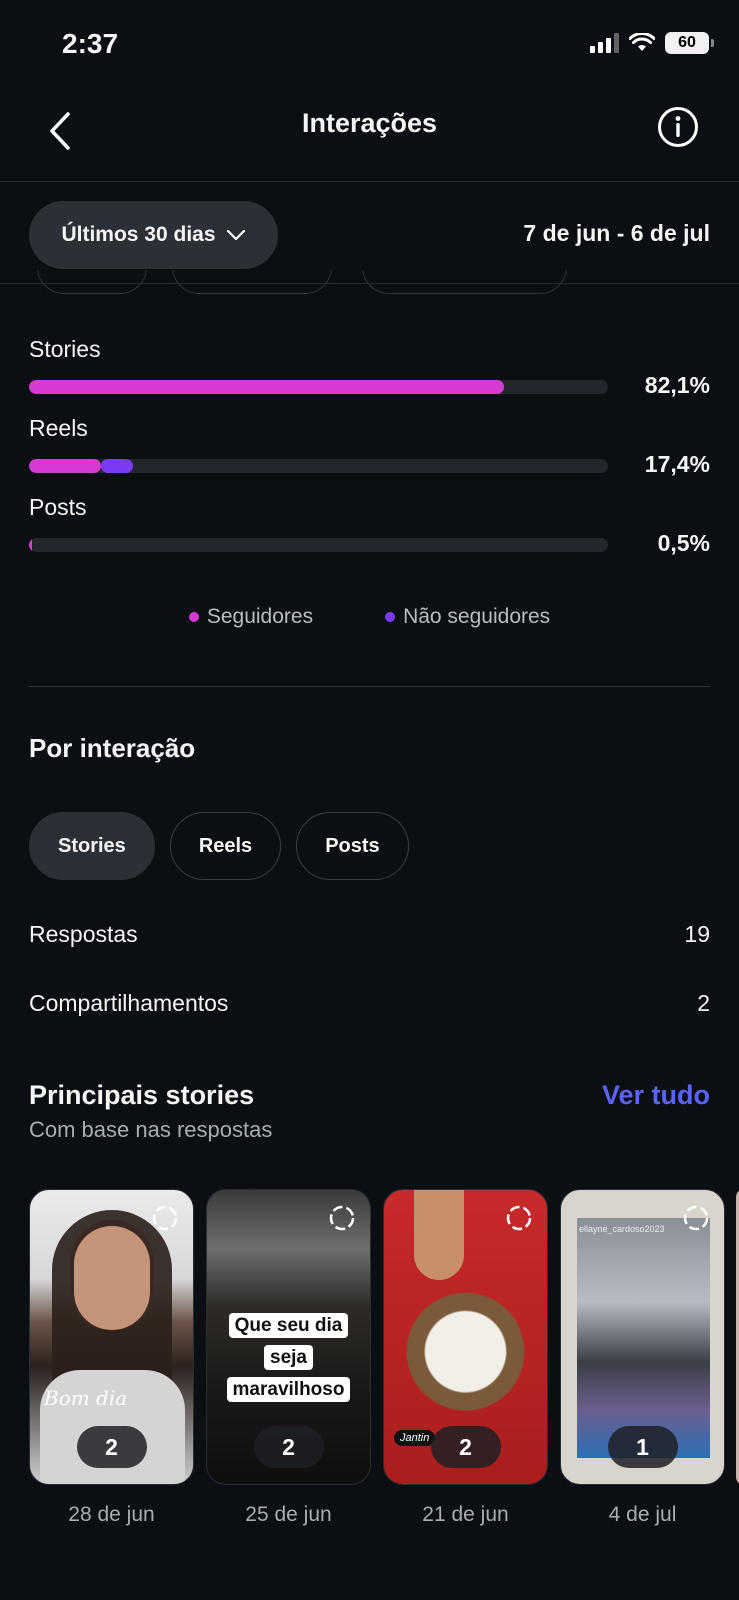 The width and height of the screenshot is (739, 1600). Describe the element at coordinates (142, 1095) in the screenshot. I see `top-stories-title: Principais stories` at that location.